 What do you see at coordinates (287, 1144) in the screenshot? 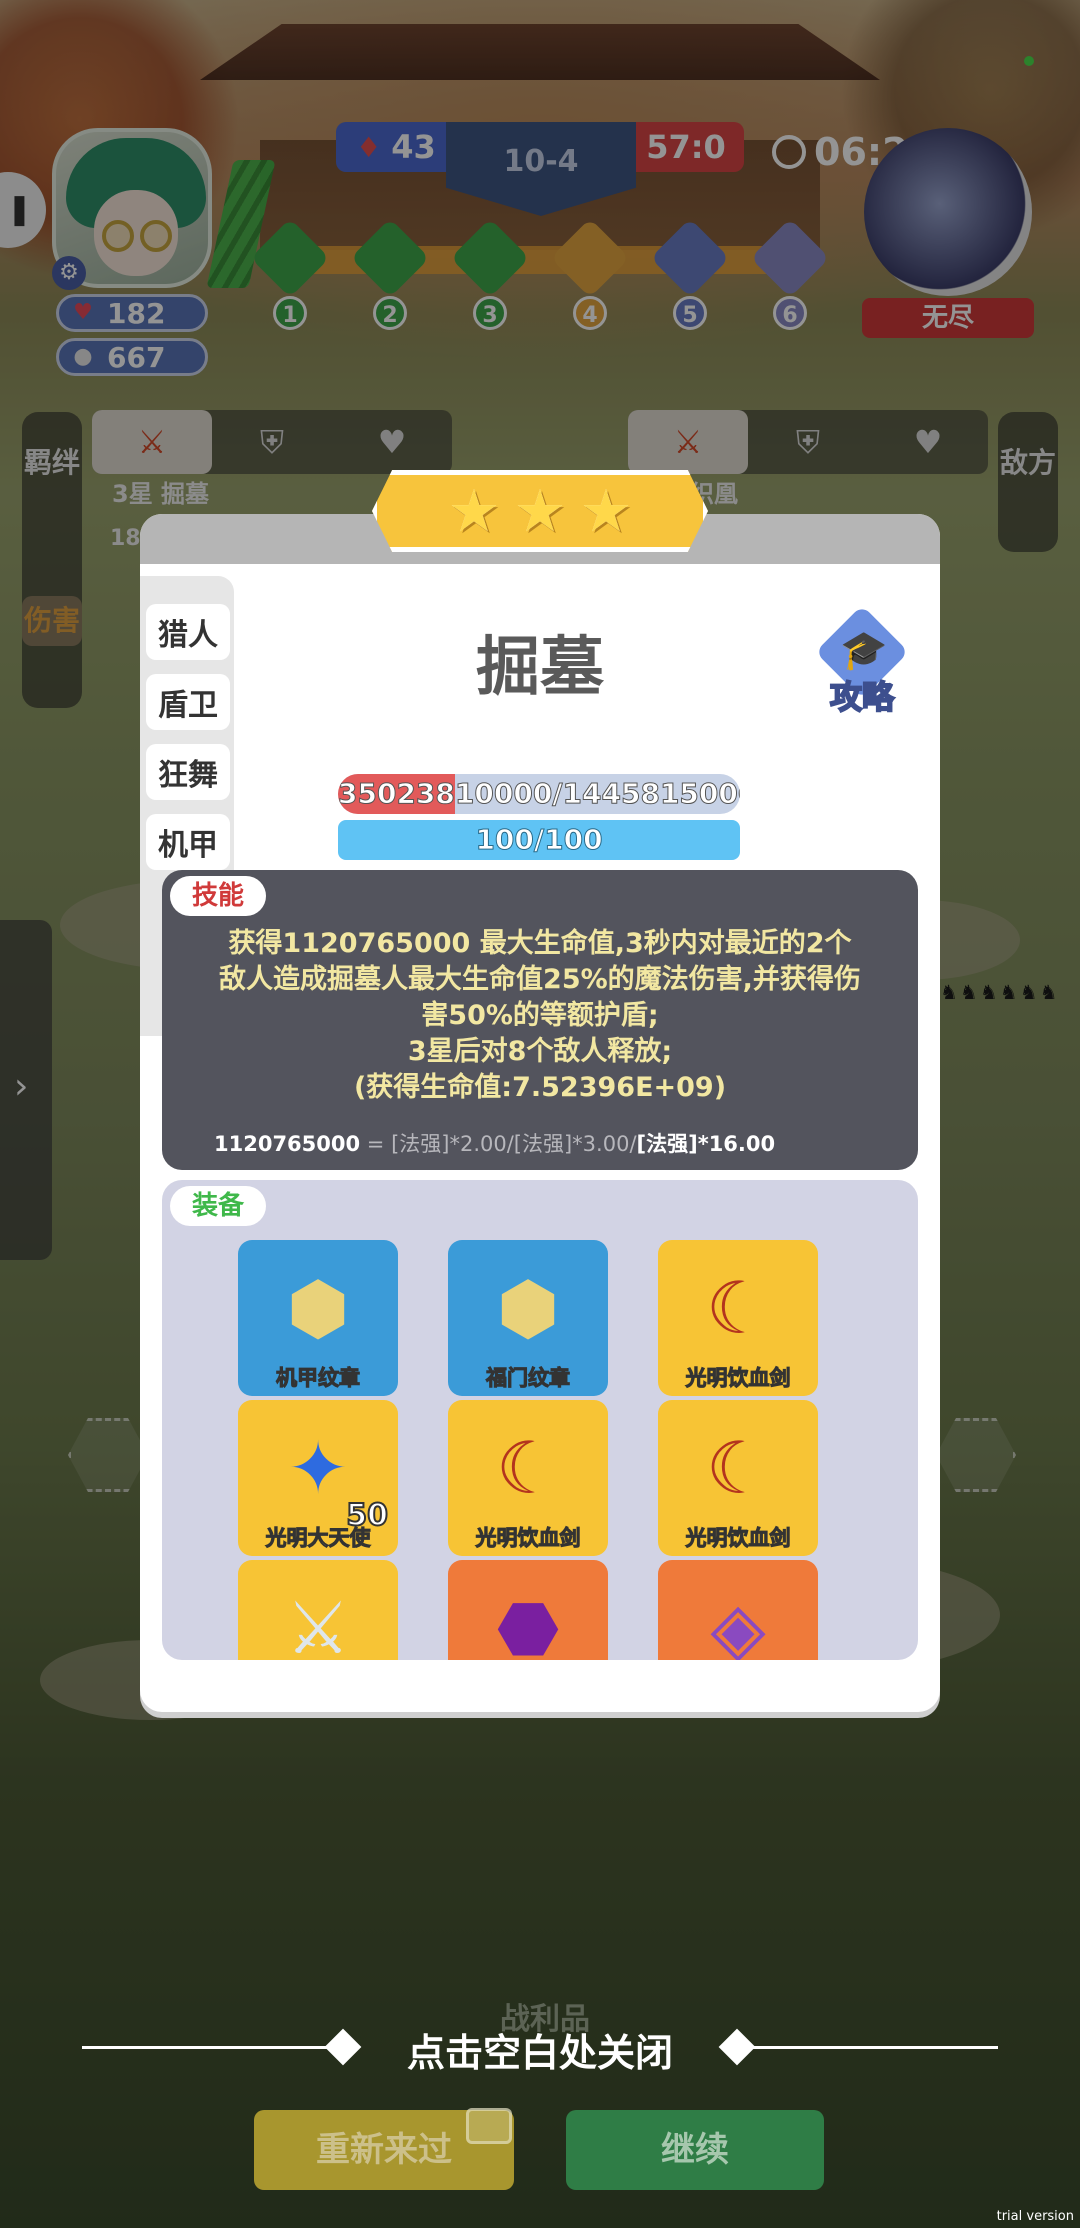
I see `formula-value: 1120765000` at bounding box center [287, 1144].